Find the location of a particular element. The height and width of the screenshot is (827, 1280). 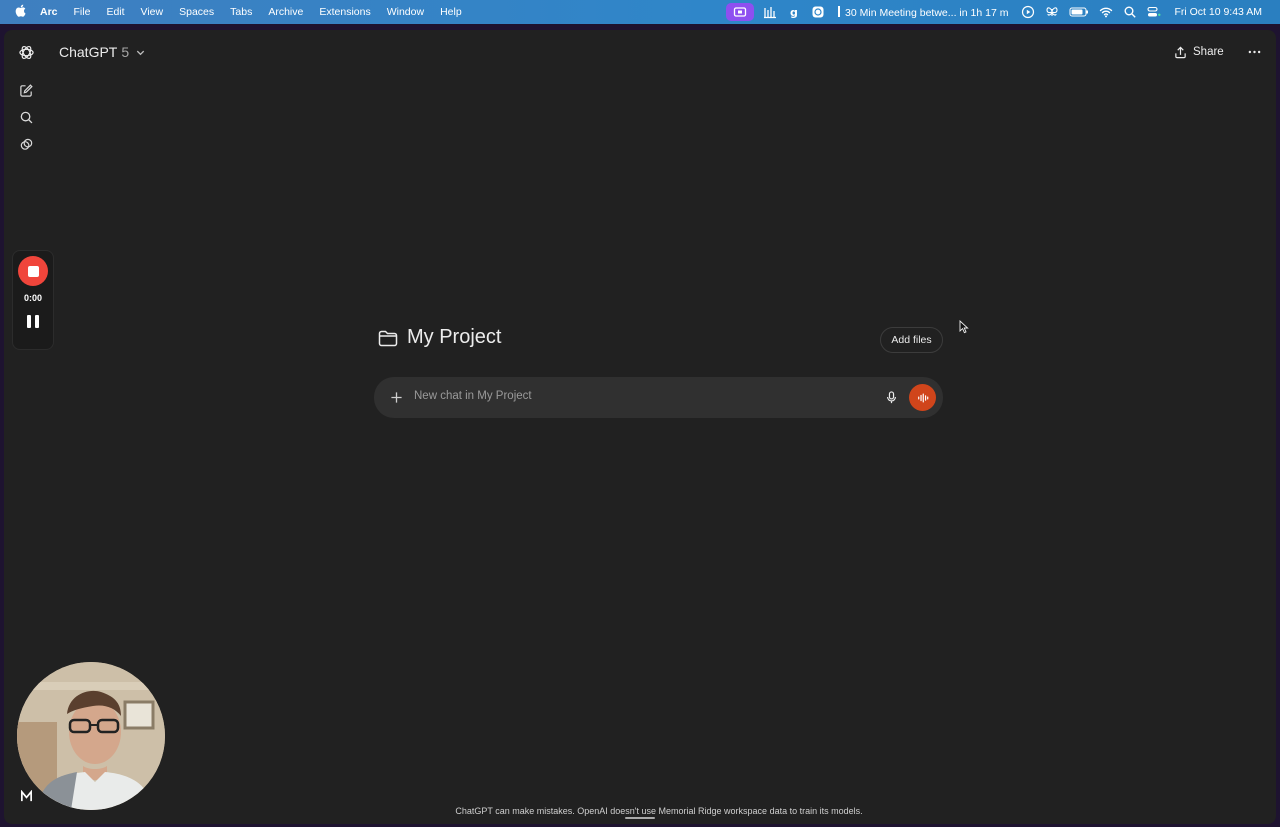

screen-record-icon is located at coordinates (740, 12).